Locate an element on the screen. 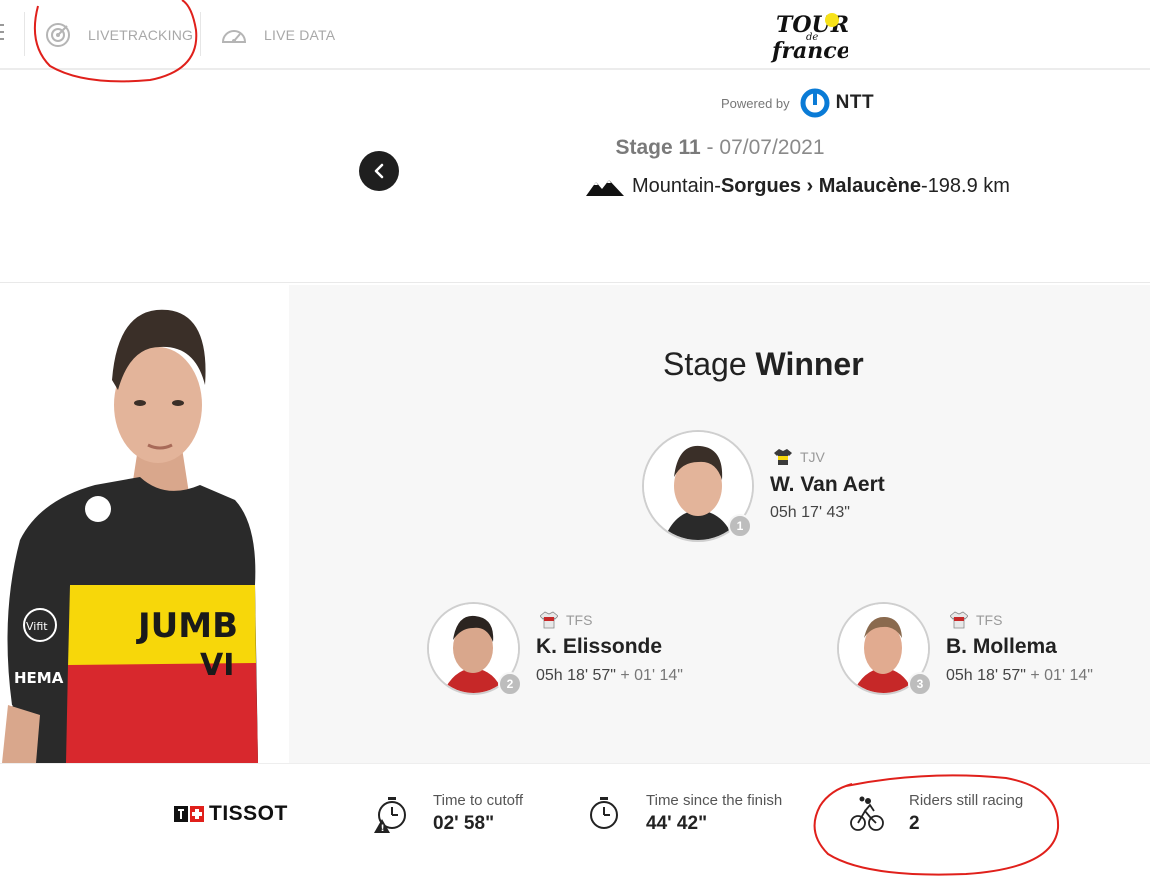  tissot-cross-icon is located at coordinates (189, 814).